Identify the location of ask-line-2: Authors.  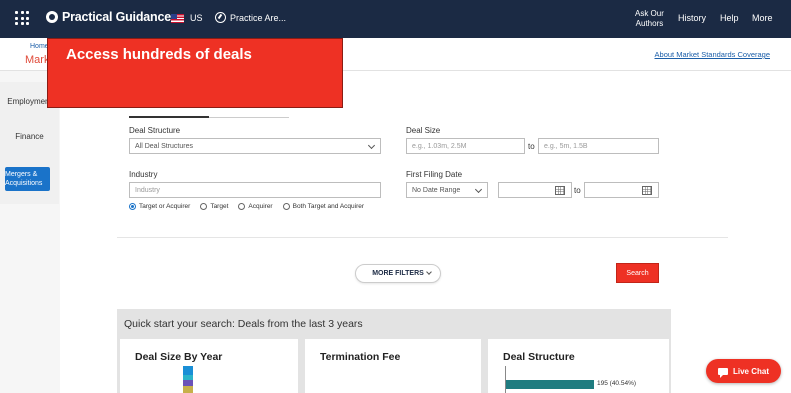
(649, 23).